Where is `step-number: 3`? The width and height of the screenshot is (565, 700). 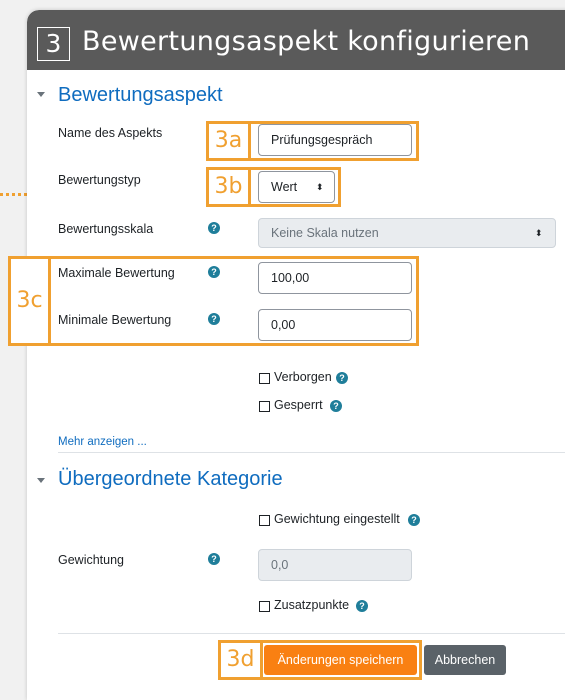
step-number: 3 is located at coordinates (53, 44).